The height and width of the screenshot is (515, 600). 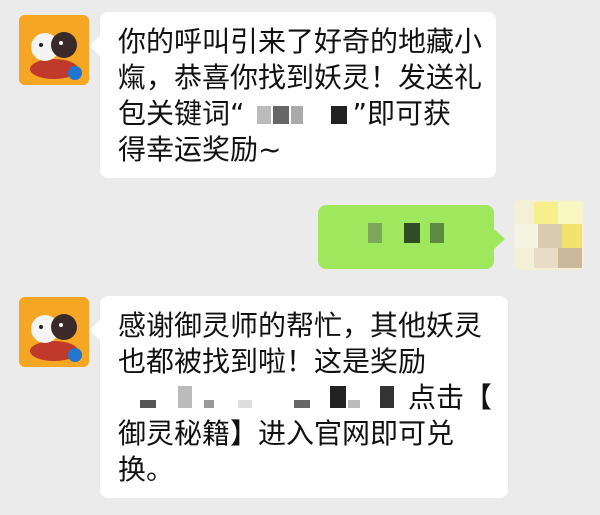 What do you see at coordinates (200, 149) in the screenshot?
I see `message-line: 得幸运奖励~` at bounding box center [200, 149].